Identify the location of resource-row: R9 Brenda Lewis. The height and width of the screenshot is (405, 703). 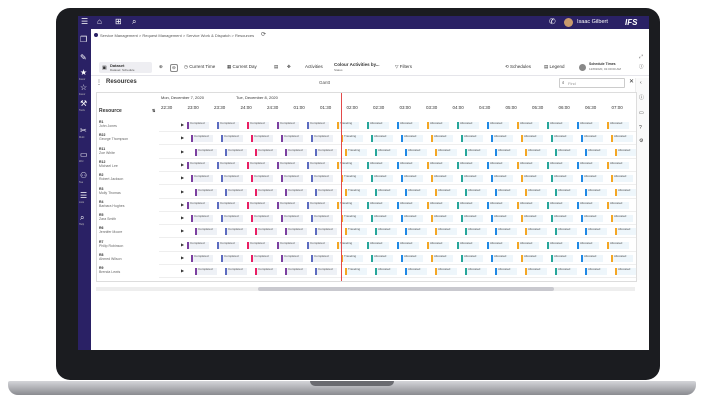
(128, 271).